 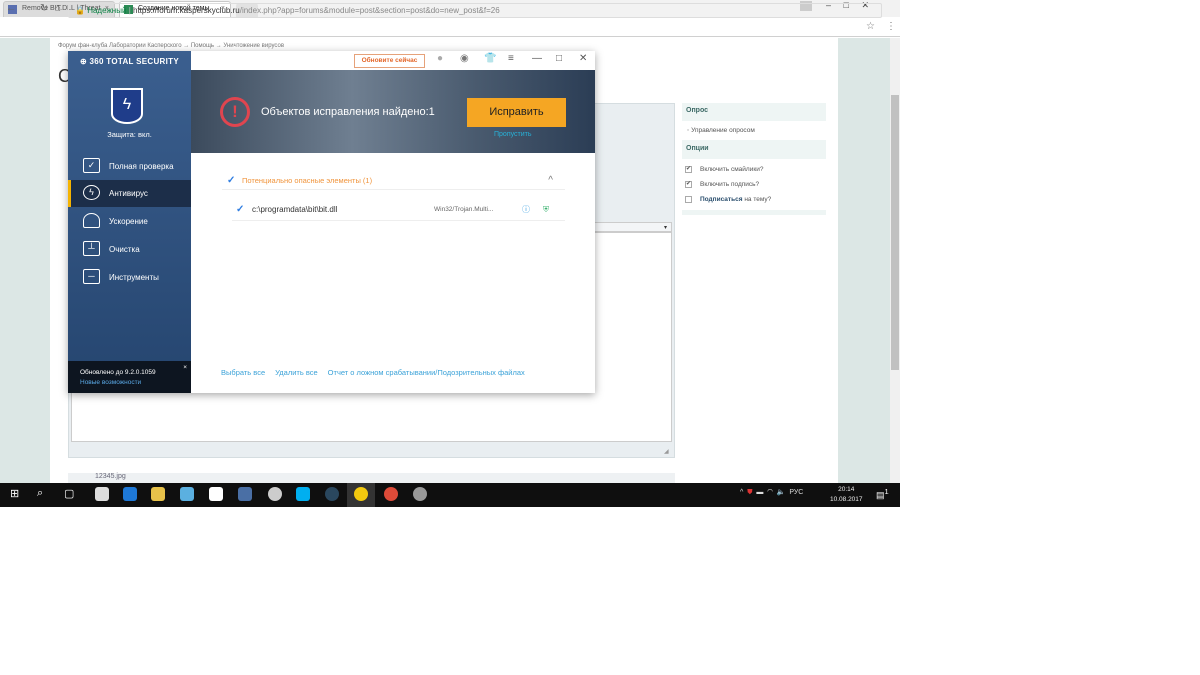 I want to click on antivirus-icon: ϟ, so click(x=91, y=192).